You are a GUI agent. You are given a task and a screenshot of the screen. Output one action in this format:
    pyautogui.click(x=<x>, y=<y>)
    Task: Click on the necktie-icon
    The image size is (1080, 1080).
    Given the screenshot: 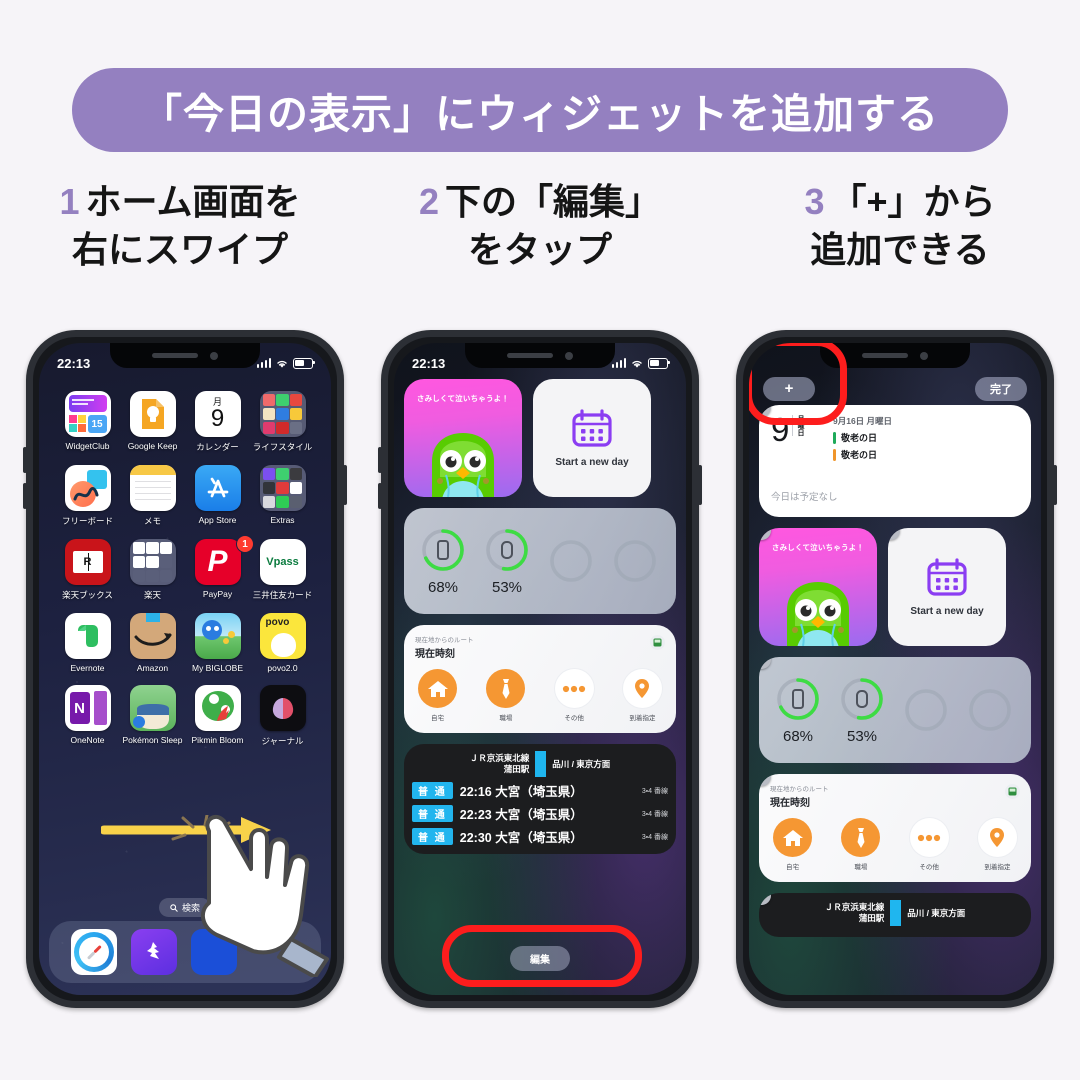 What is the action you would take?
    pyautogui.click(x=506, y=688)
    